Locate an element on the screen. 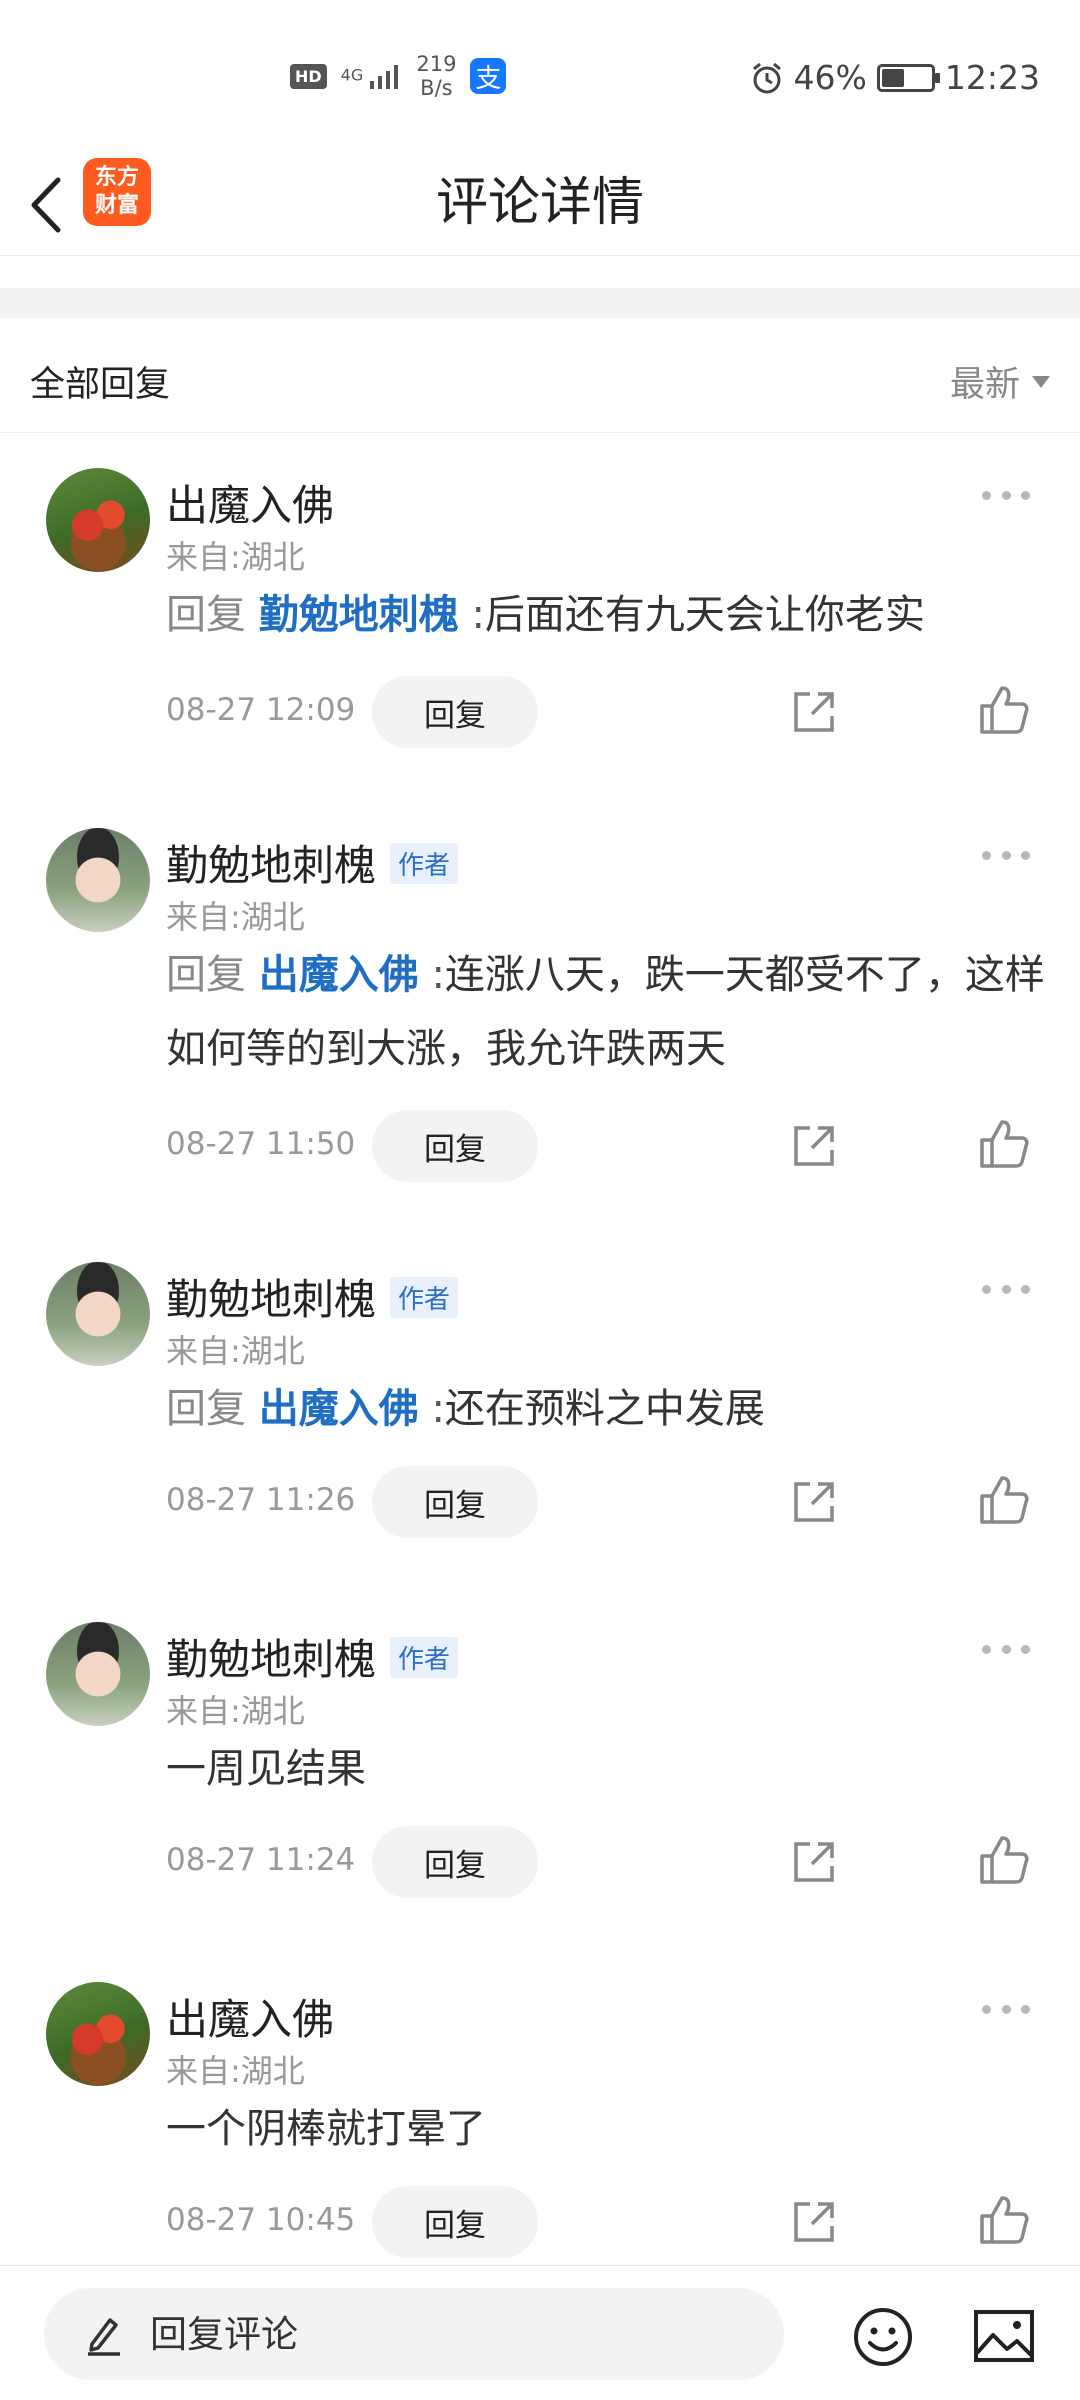 This screenshot has width=1080, height=2400. comment-actions: 08-27 10:45 回复 is located at coordinates (540, 2222).